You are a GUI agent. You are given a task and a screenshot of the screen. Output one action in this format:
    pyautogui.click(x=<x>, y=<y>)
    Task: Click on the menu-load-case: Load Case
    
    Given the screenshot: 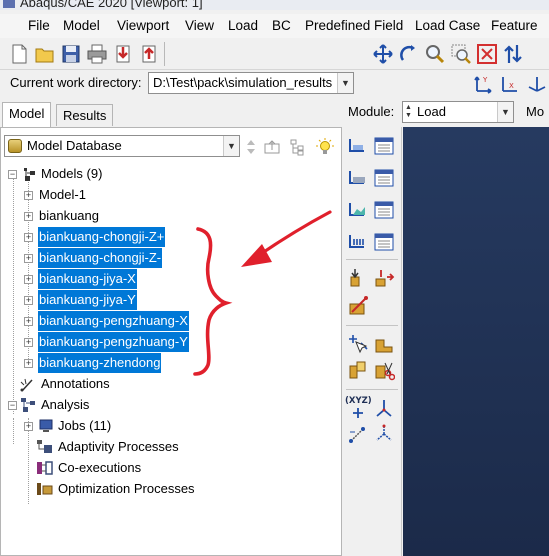 What is the action you would take?
    pyautogui.click(x=447, y=25)
    